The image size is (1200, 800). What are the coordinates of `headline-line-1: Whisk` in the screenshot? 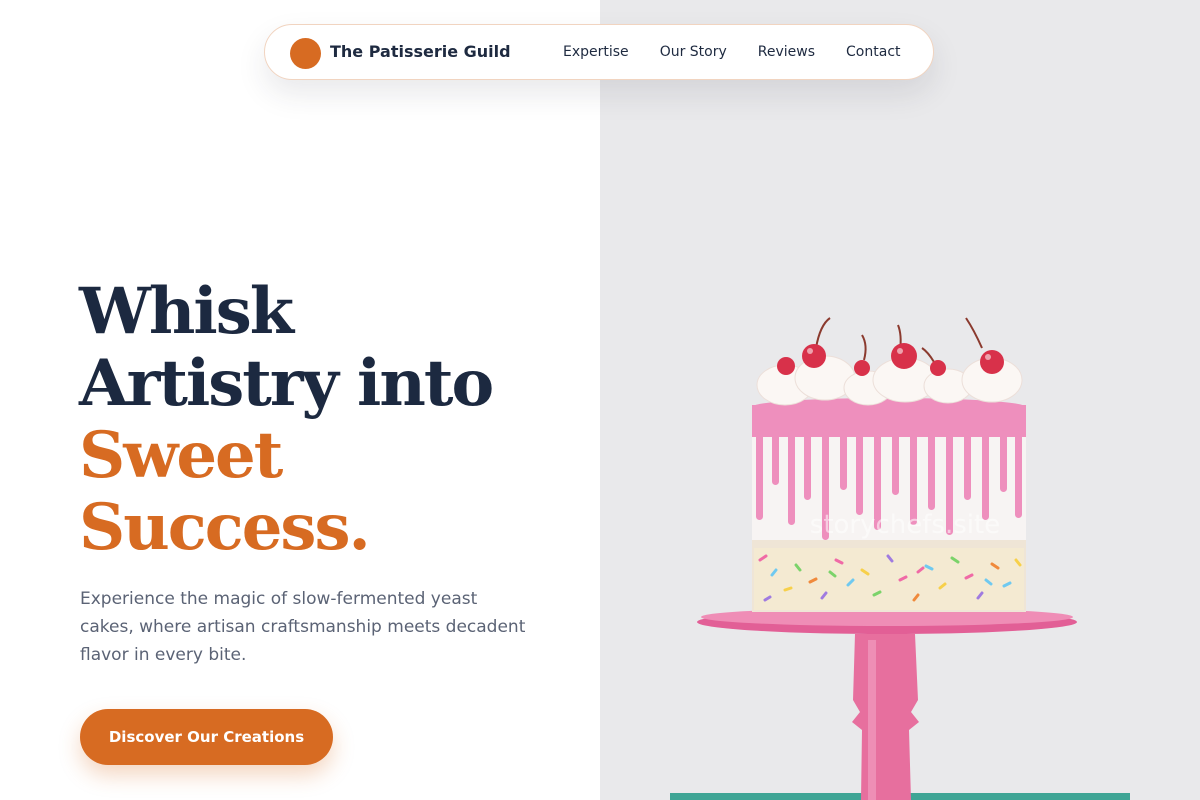 It's located at (186, 311).